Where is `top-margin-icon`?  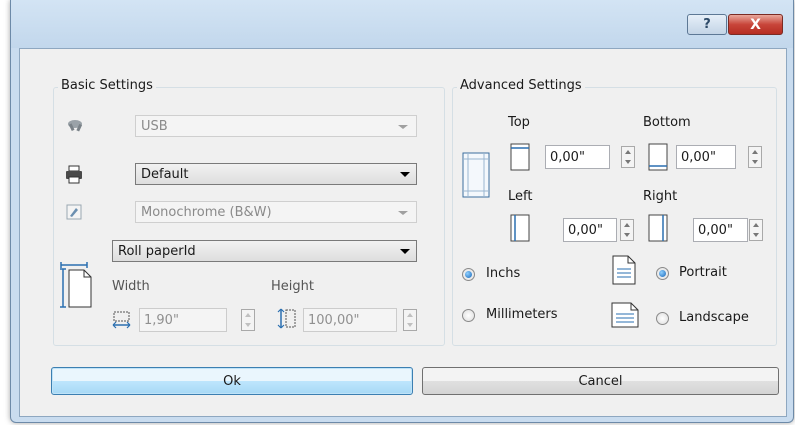
top-margin-icon is located at coordinates (520, 157).